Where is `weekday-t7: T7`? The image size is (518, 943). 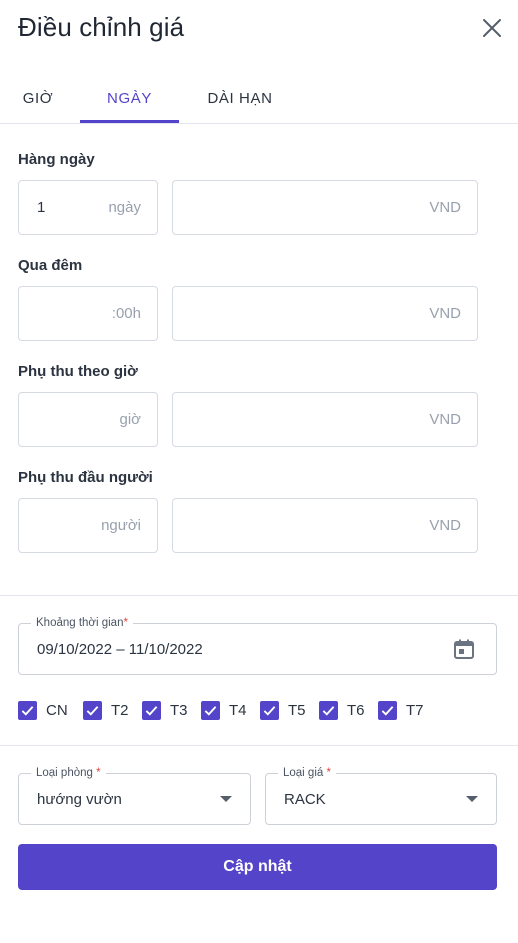 weekday-t7: T7 is located at coordinates (401, 710).